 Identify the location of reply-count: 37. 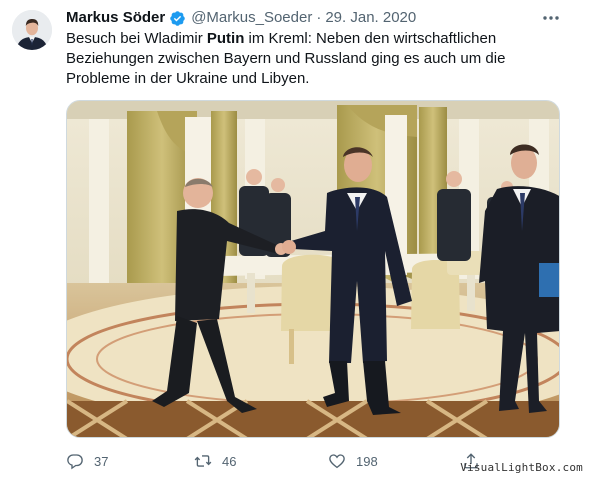
(101, 461).